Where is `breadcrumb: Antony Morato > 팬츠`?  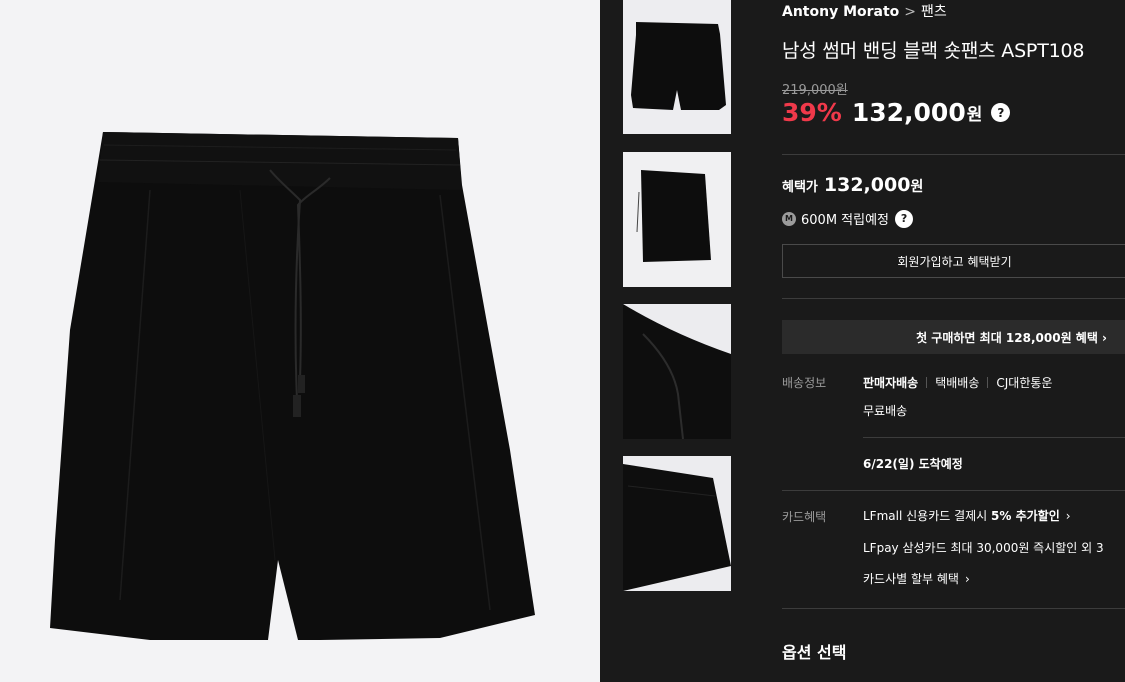
breadcrumb: Antony Morato > 팬츠 is located at coordinates (864, 11).